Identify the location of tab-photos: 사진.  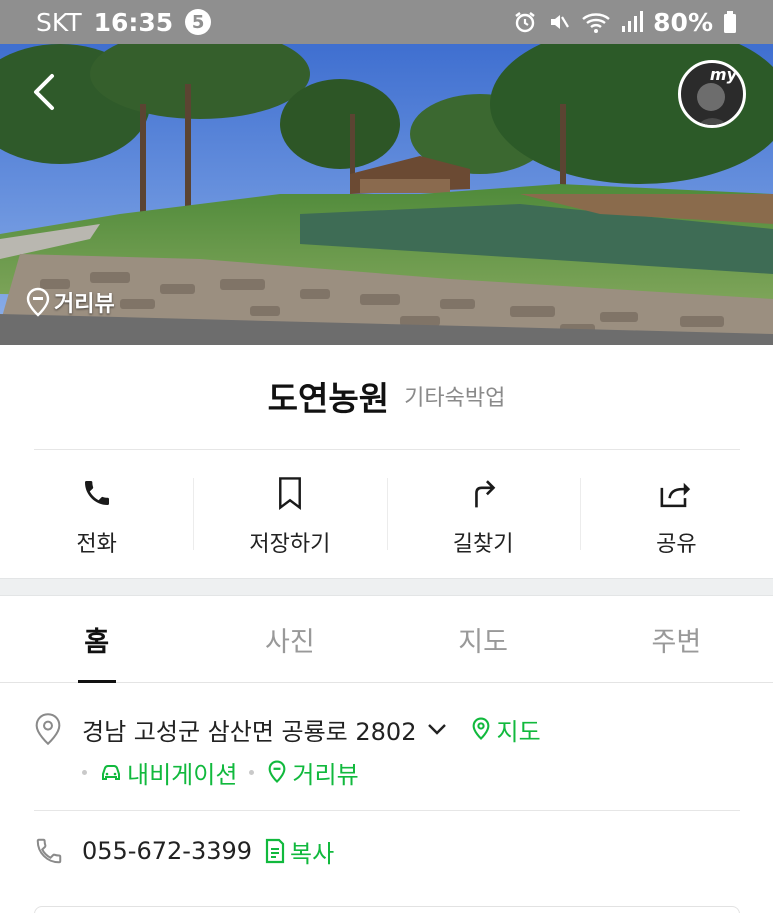
(289, 639).